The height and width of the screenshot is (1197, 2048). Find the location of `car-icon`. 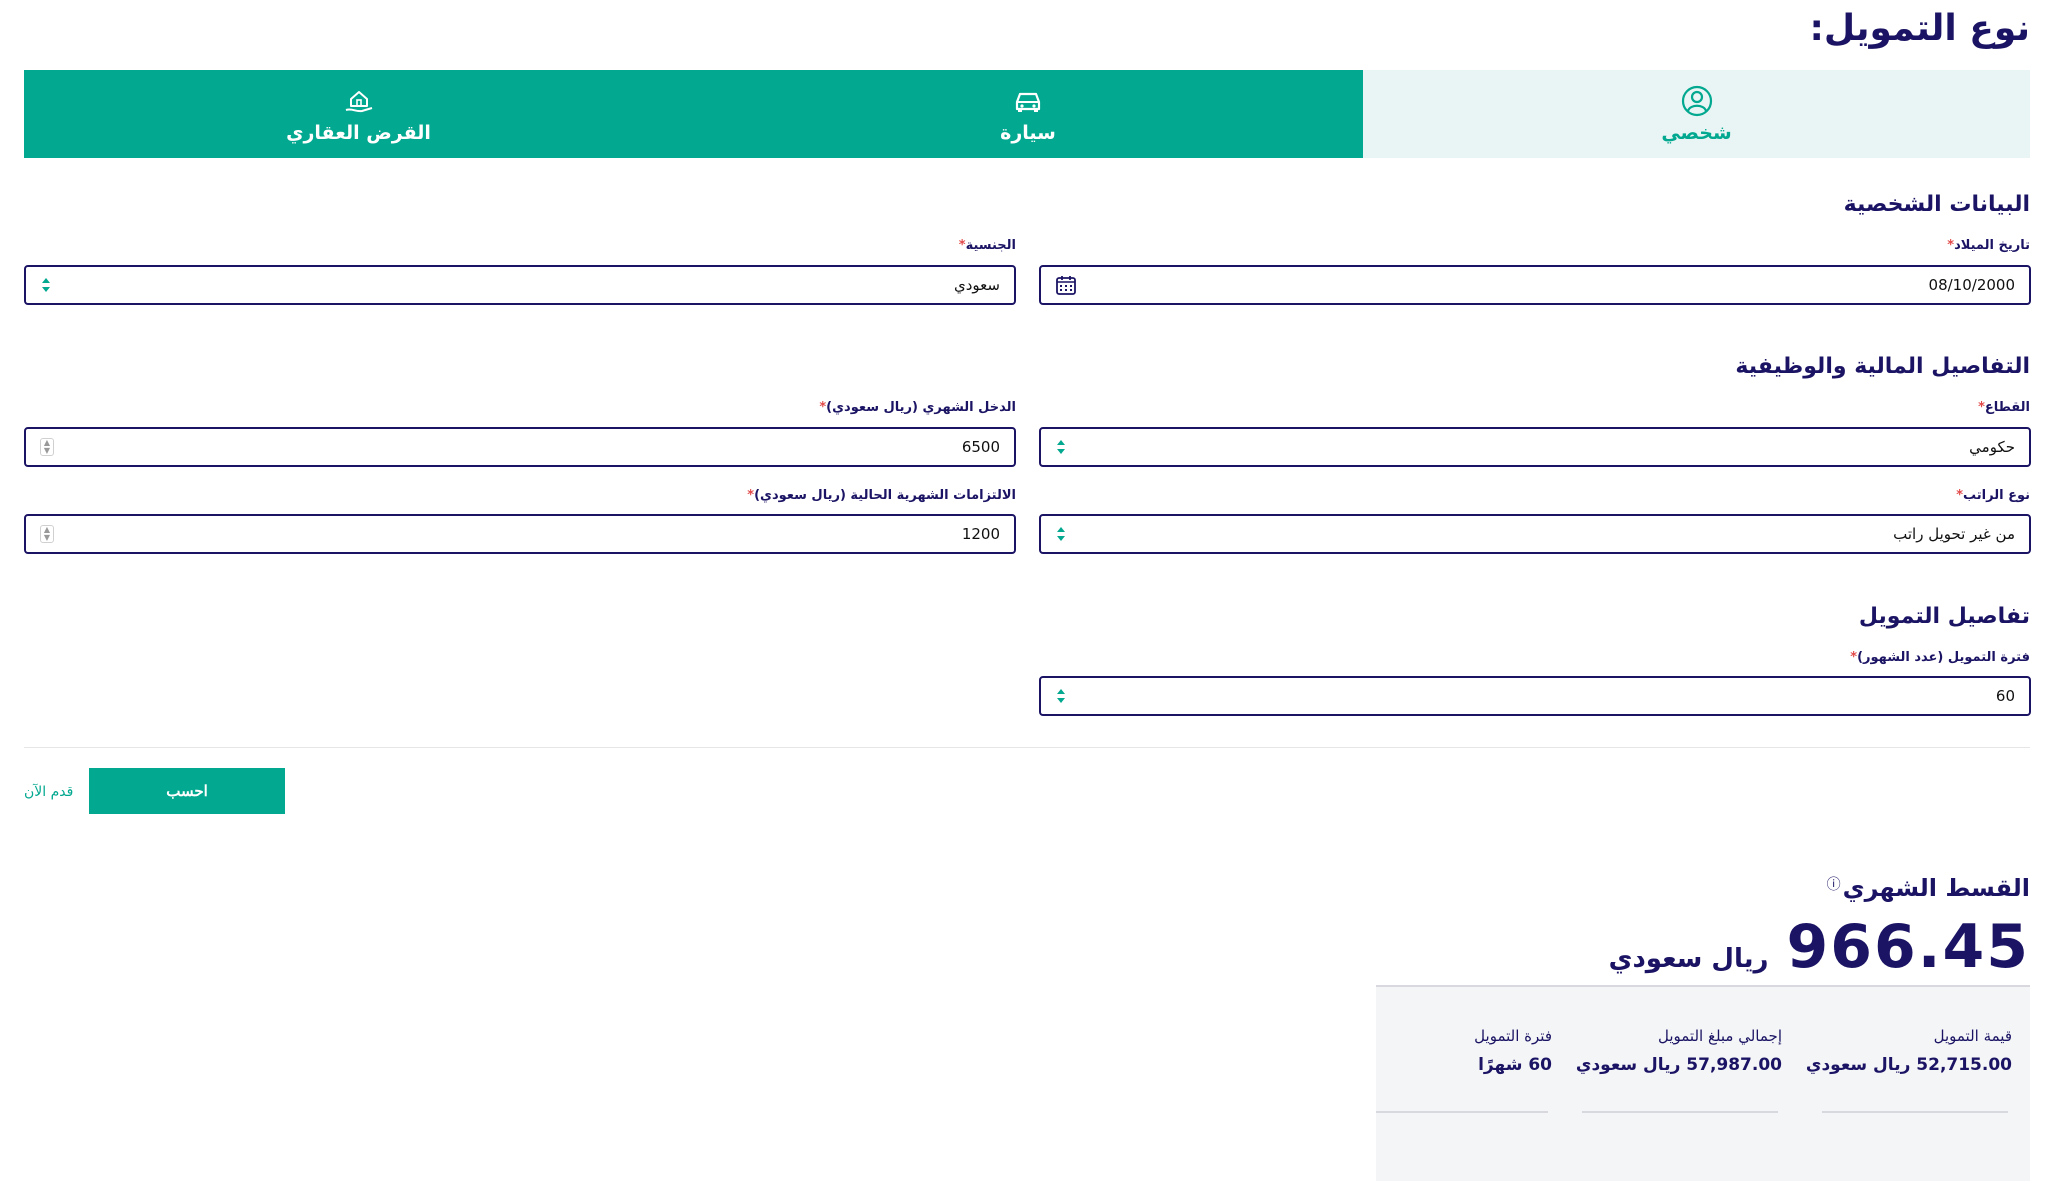

car-icon is located at coordinates (1028, 102).